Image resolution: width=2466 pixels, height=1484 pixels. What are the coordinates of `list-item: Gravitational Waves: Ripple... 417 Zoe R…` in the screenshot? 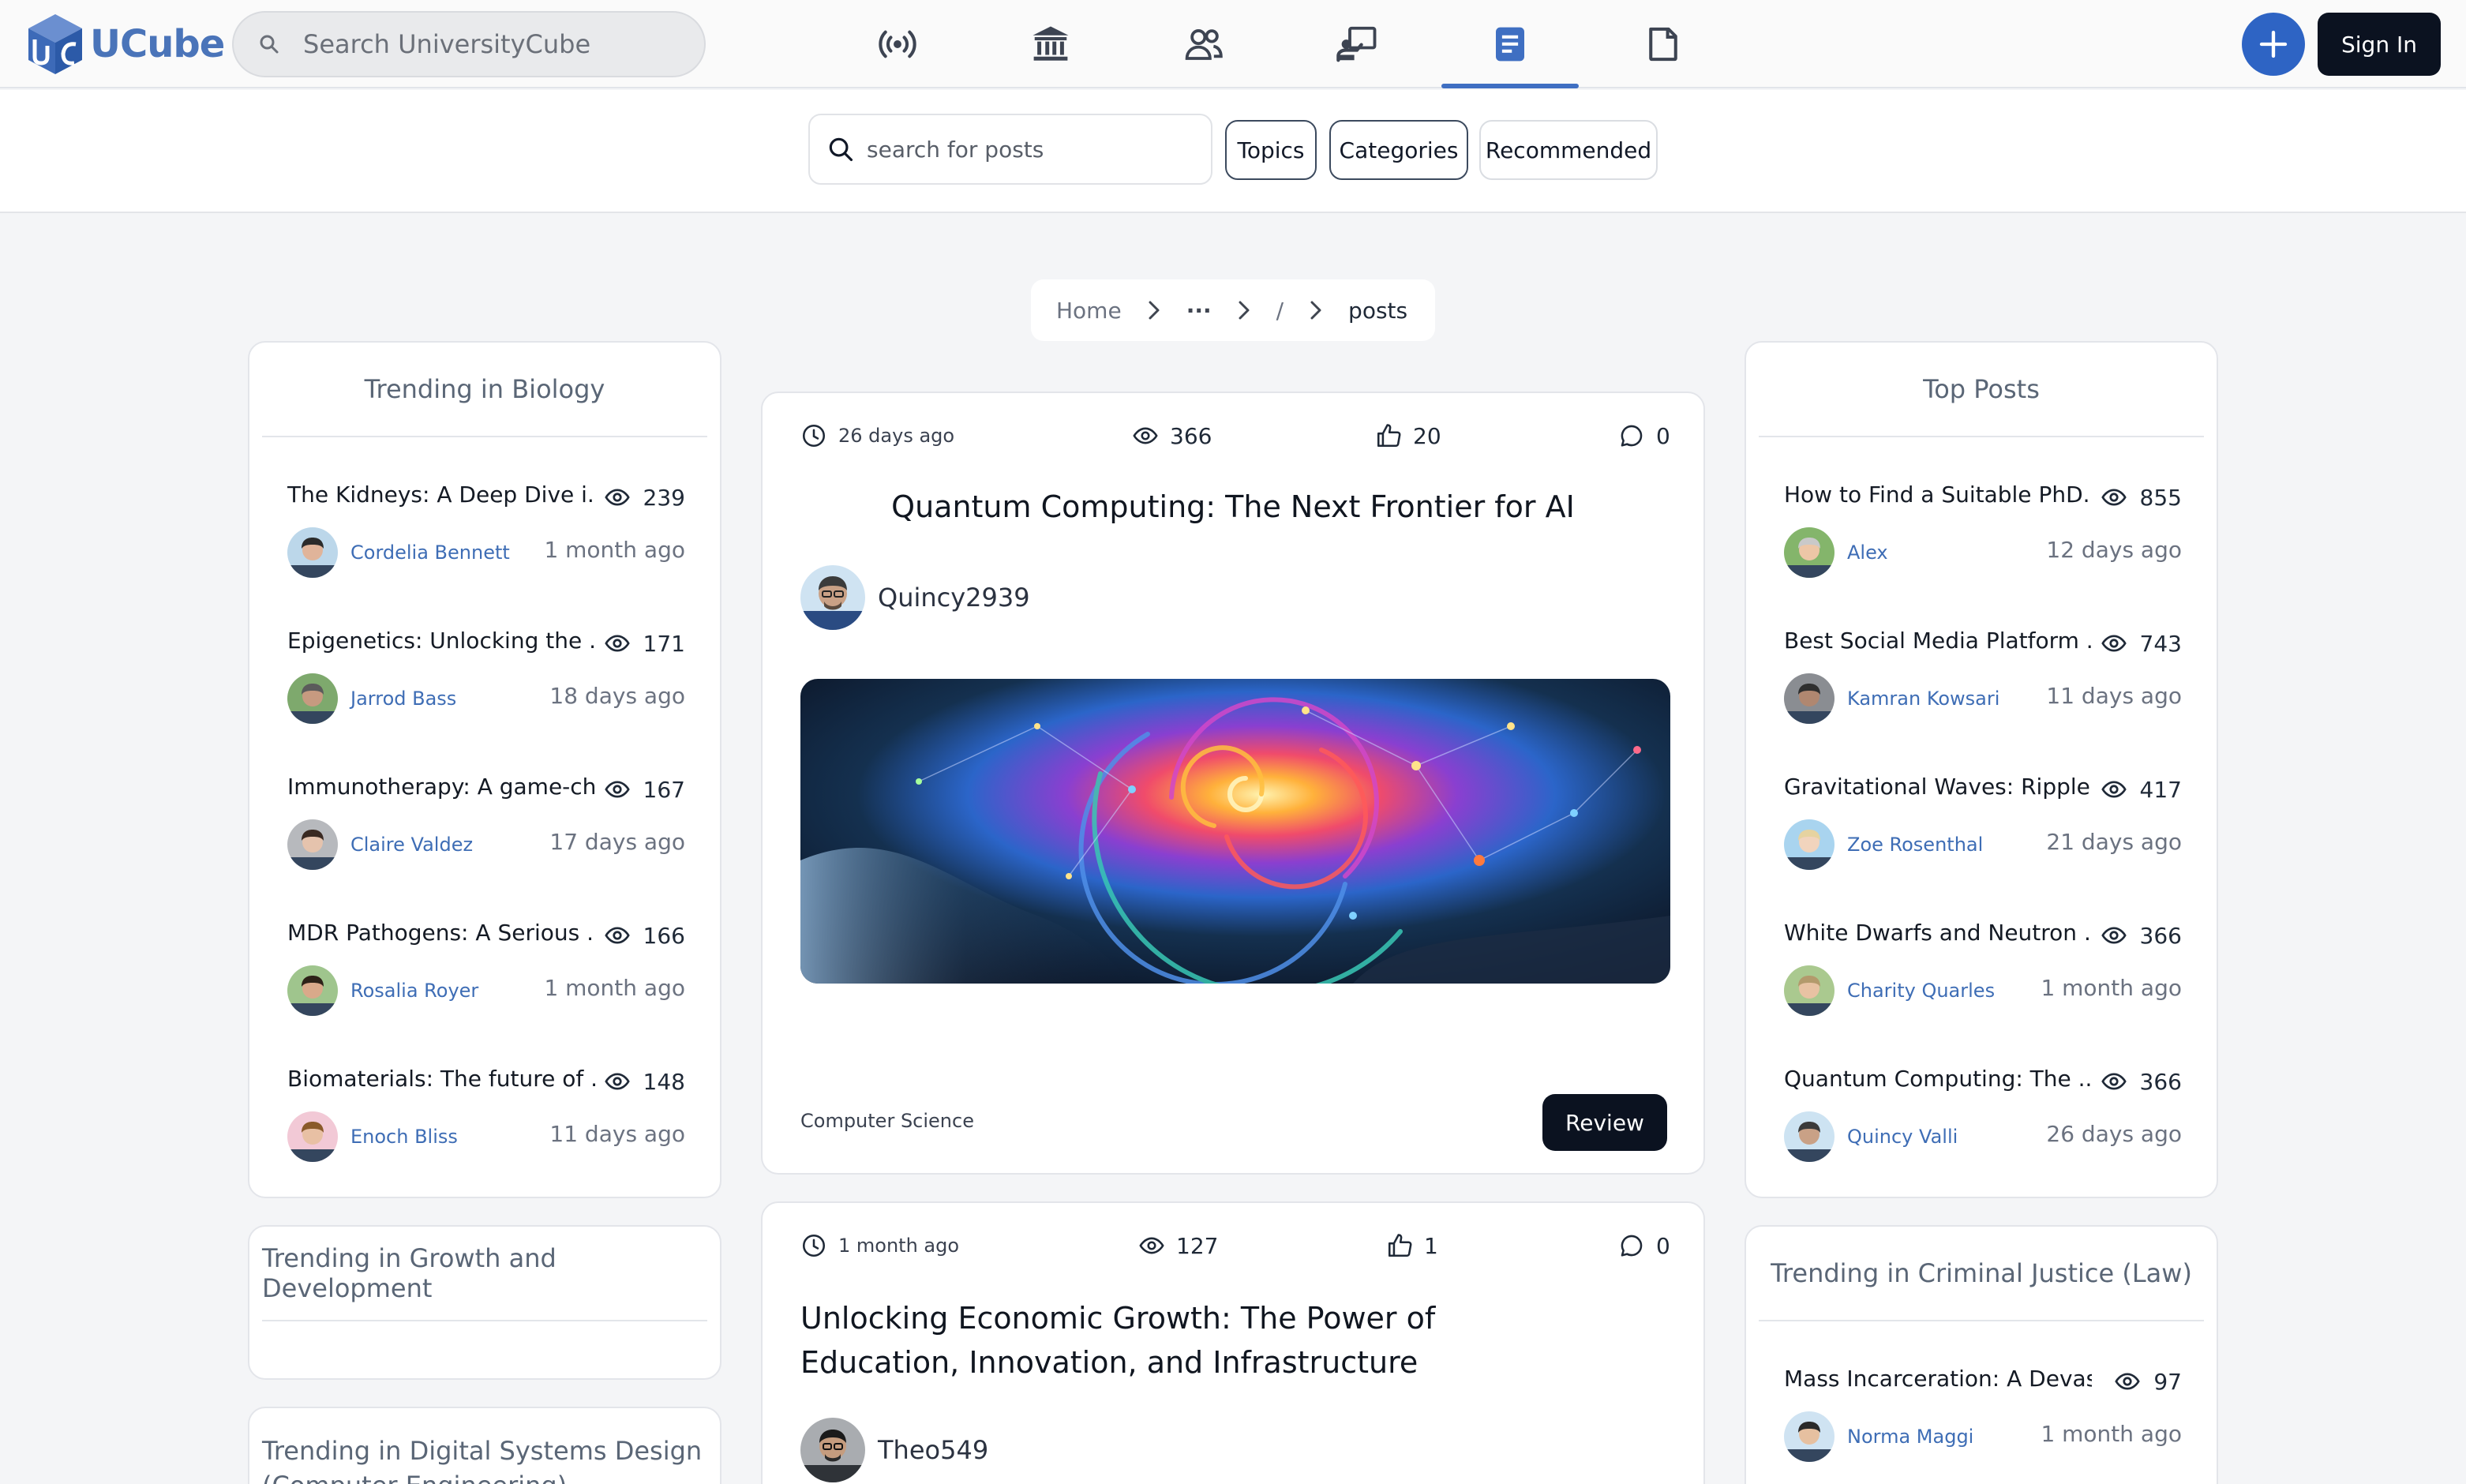 It's located at (1983, 829).